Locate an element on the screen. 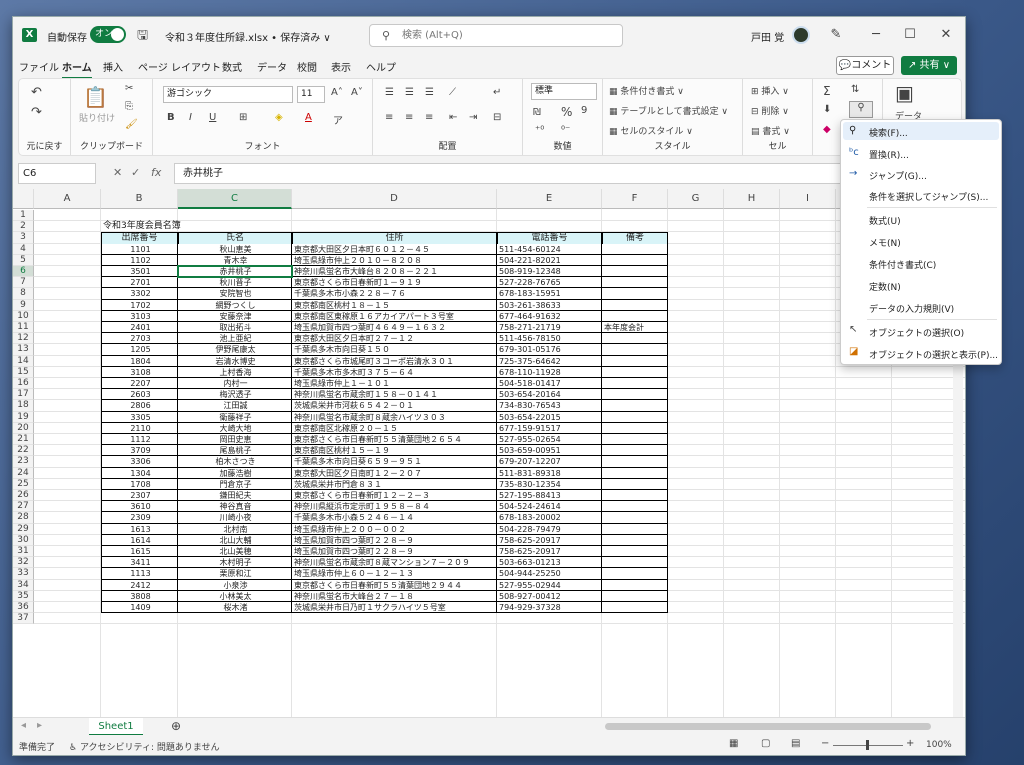  underline-icon: U is located at coordinates (212, 117).